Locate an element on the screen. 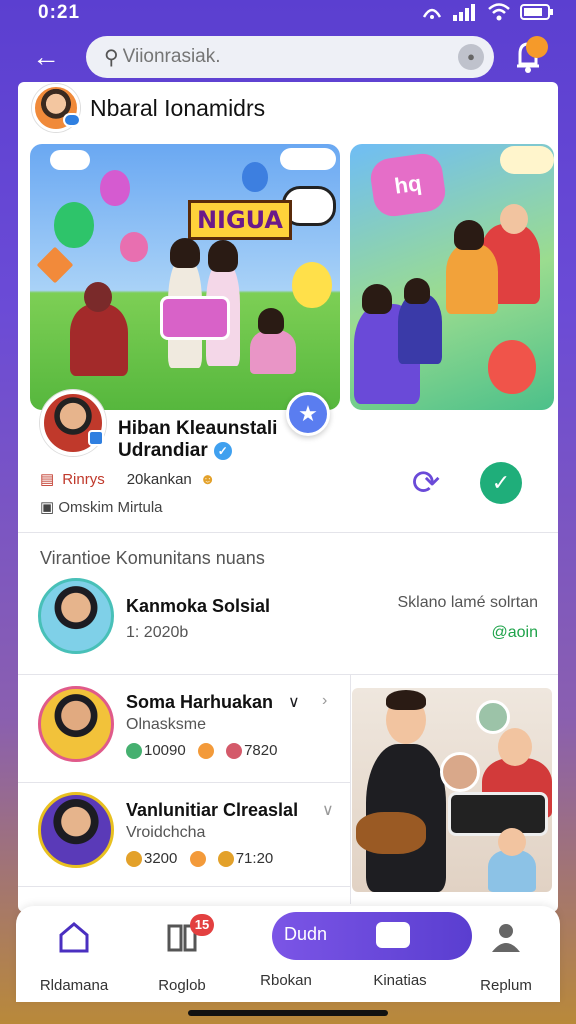 The height and width of the screenshot is (1024, 576). community-banner-image-secondary: hq is located at coordinates (452, 277).